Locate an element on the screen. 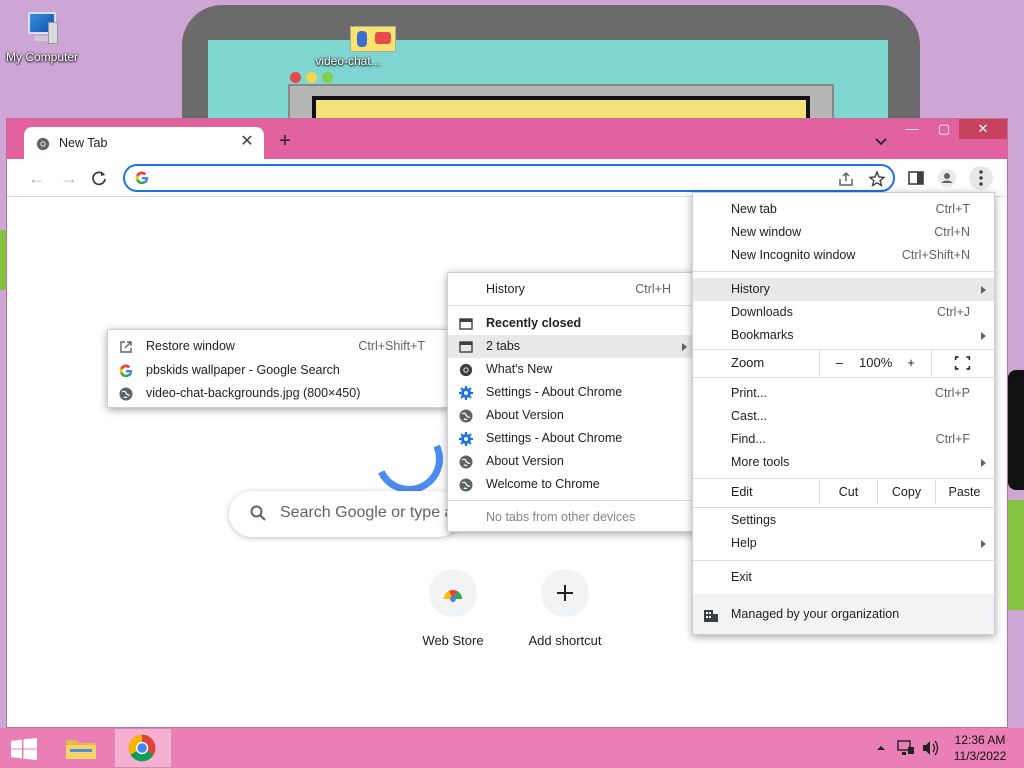  menu-item-downloads: Downloads Ctrl+J is located at coordinates (843, 312).